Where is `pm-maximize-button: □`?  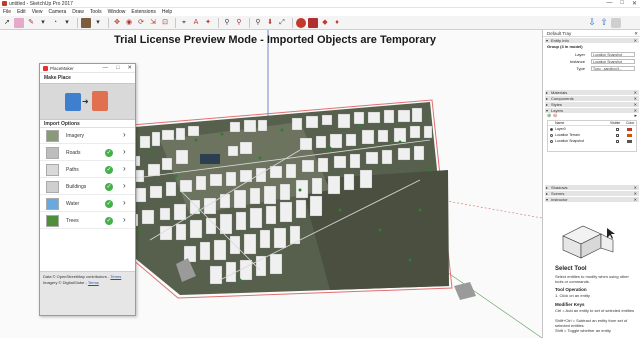 pm-maximize-button: □ is located at coordinates (117, 68).